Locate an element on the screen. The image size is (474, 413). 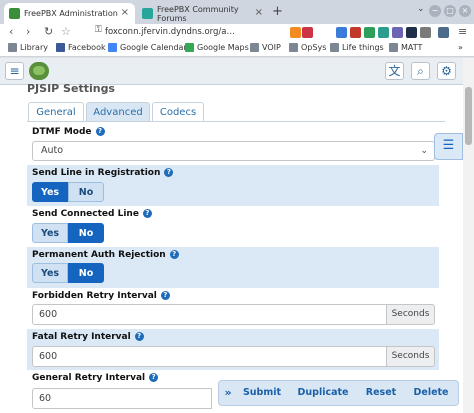
minimize-window-button: − is located at coordinates (435, 11).